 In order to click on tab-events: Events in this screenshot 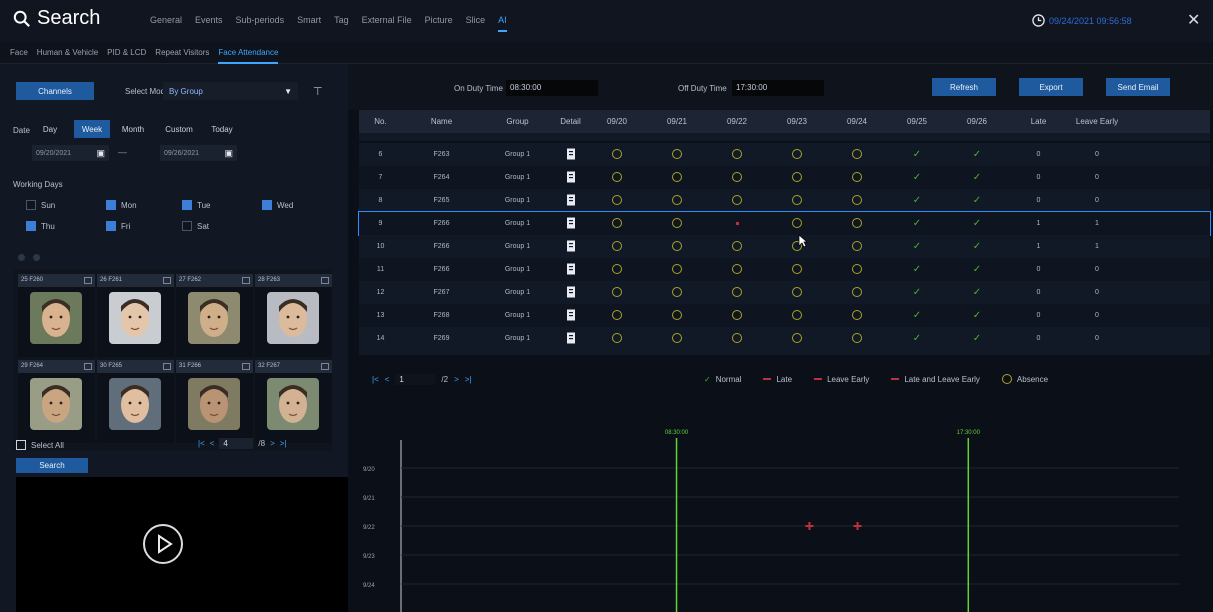, I will do `click(209, 23)`.